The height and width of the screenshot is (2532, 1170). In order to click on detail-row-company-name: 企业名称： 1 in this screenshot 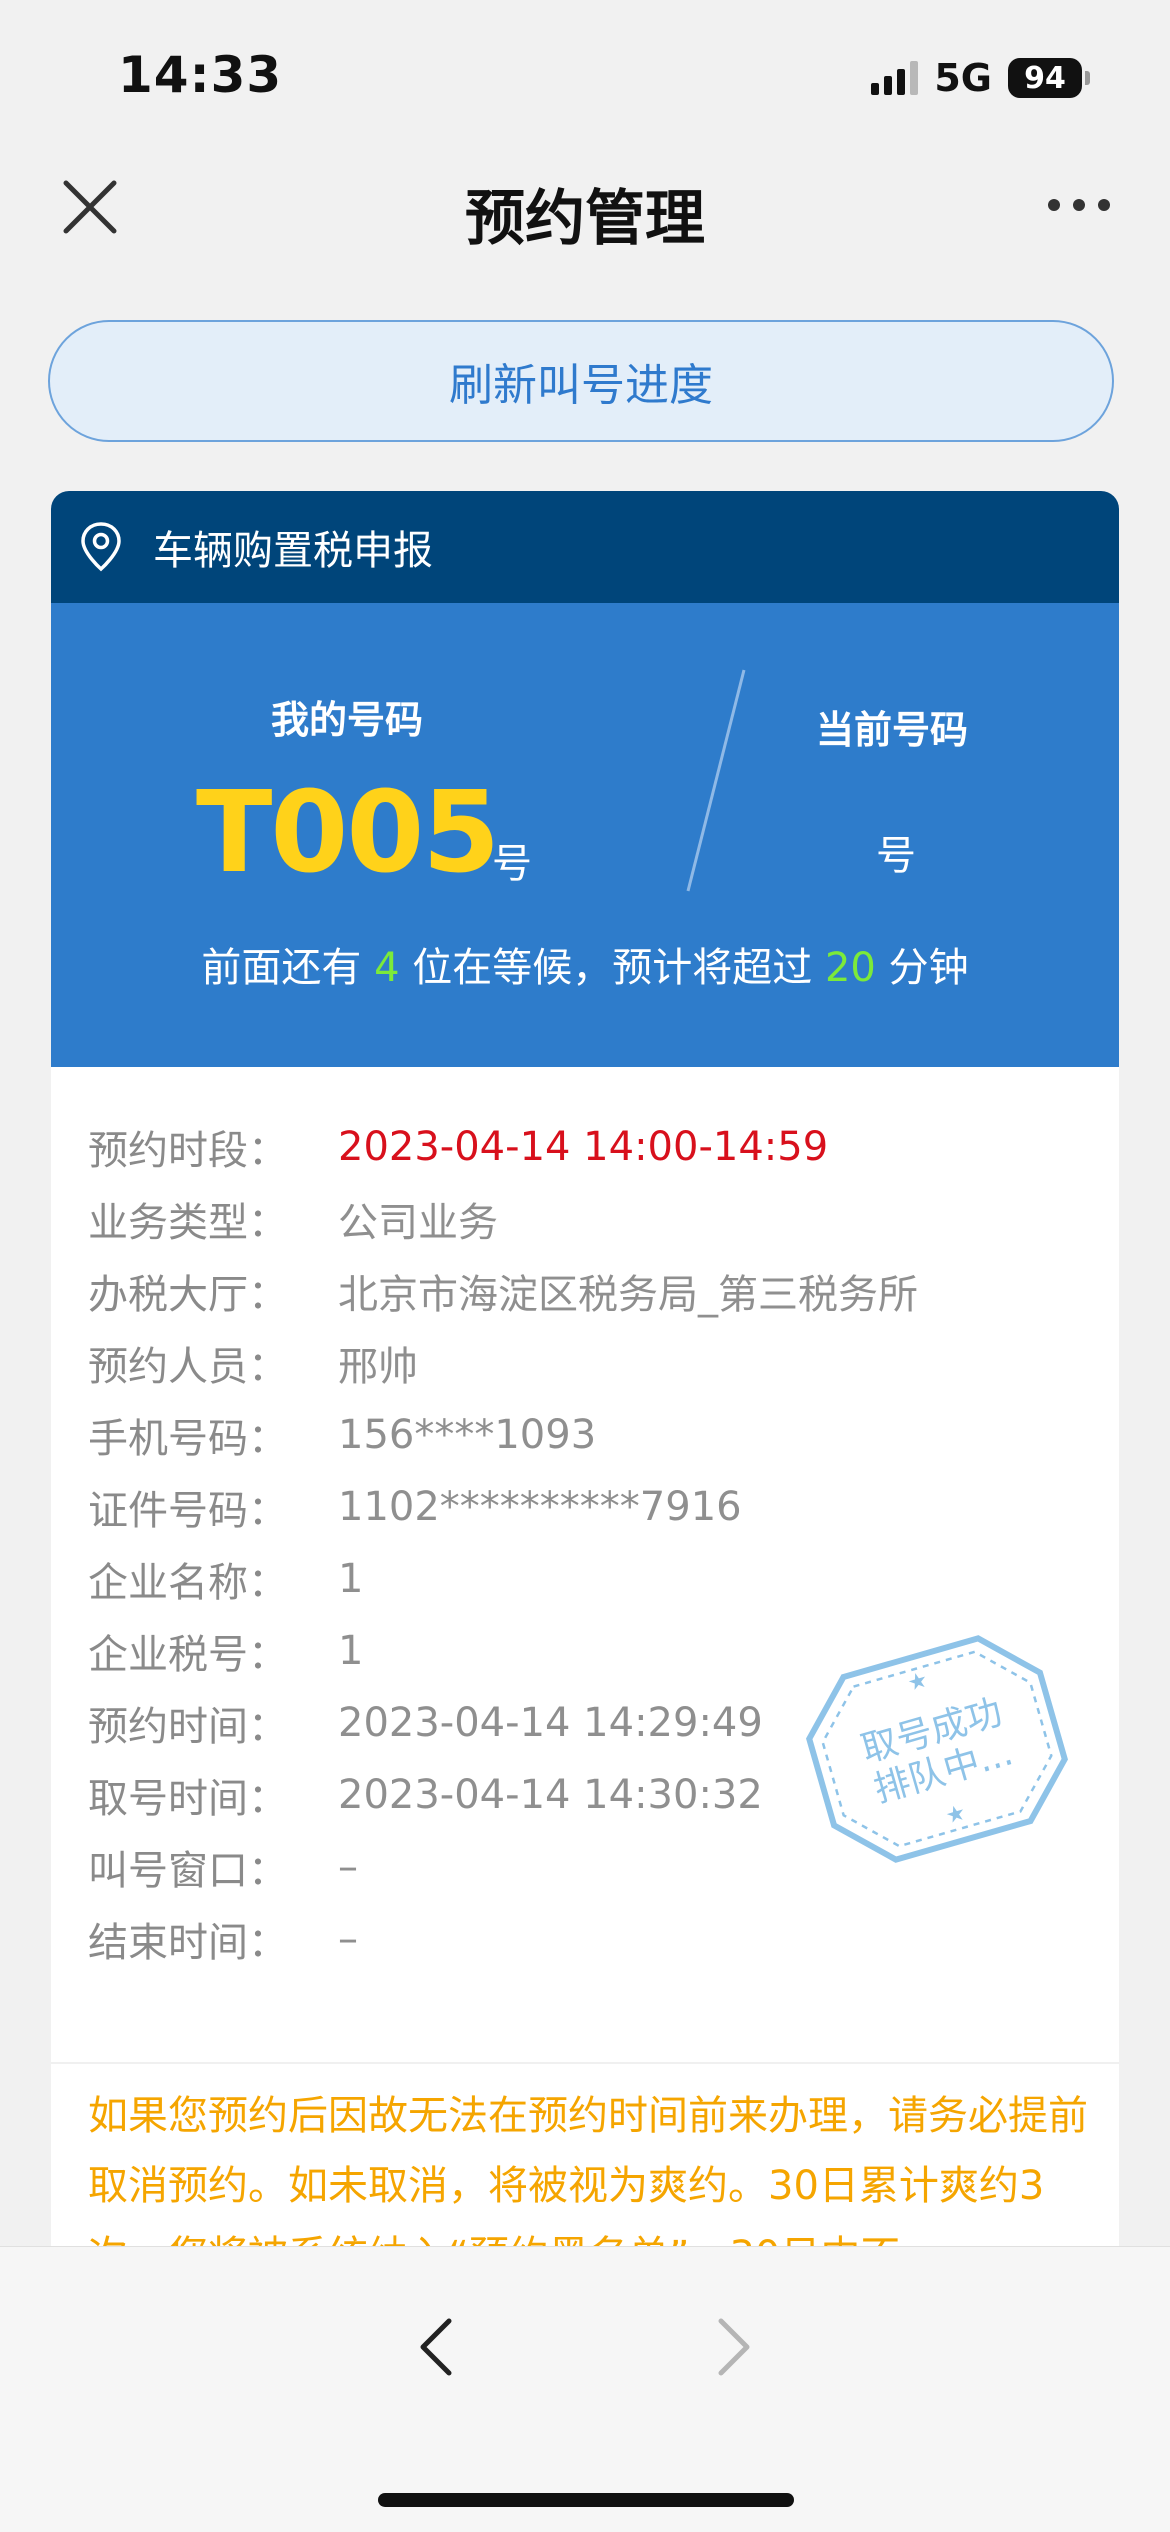, I will do `click(503, 1579)`.